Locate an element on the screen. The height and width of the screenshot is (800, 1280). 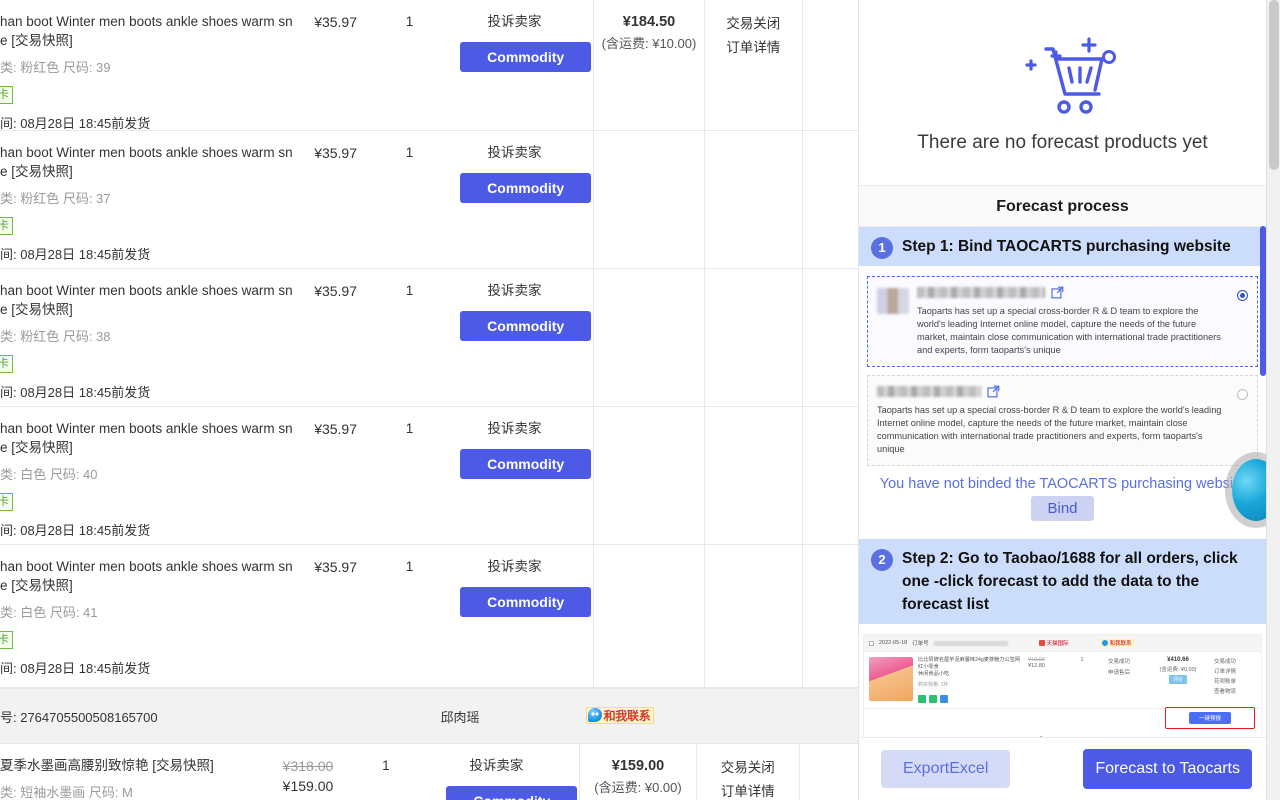
product-attributes: 类: 粉红色 尺码: 38 is located at coordinates (55, 336).